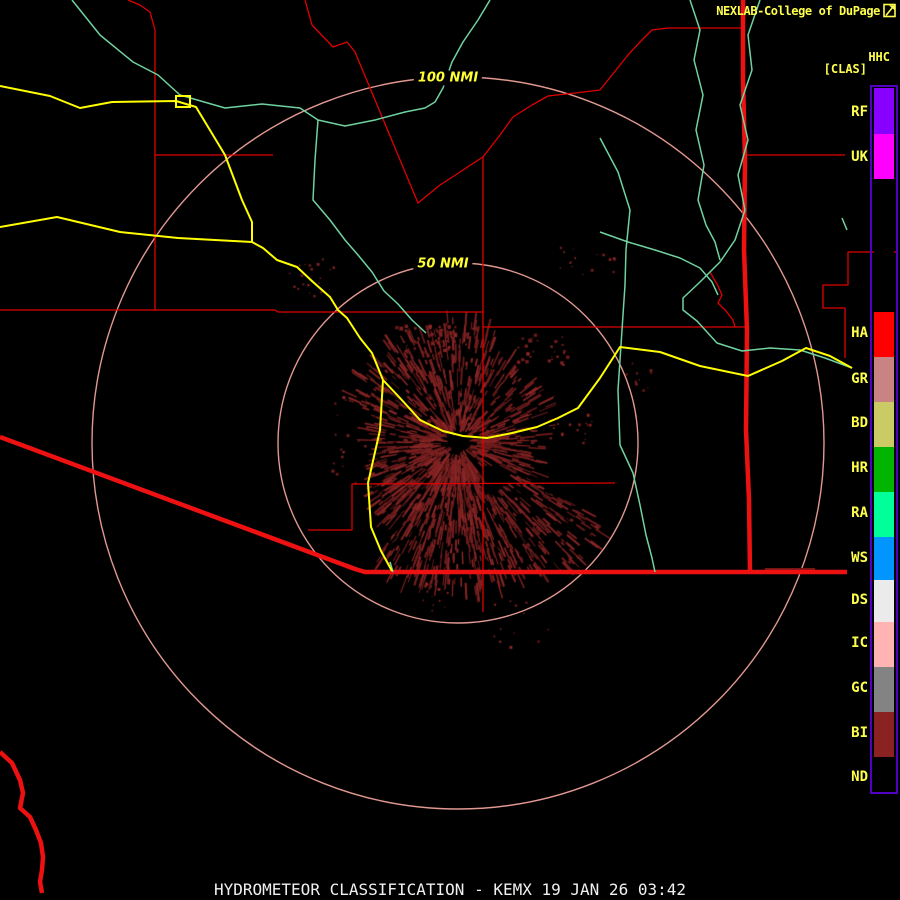  Describe the element at coordinates (859, 733) in the screenshot. I see `legend-label-bi: BI` at that location.